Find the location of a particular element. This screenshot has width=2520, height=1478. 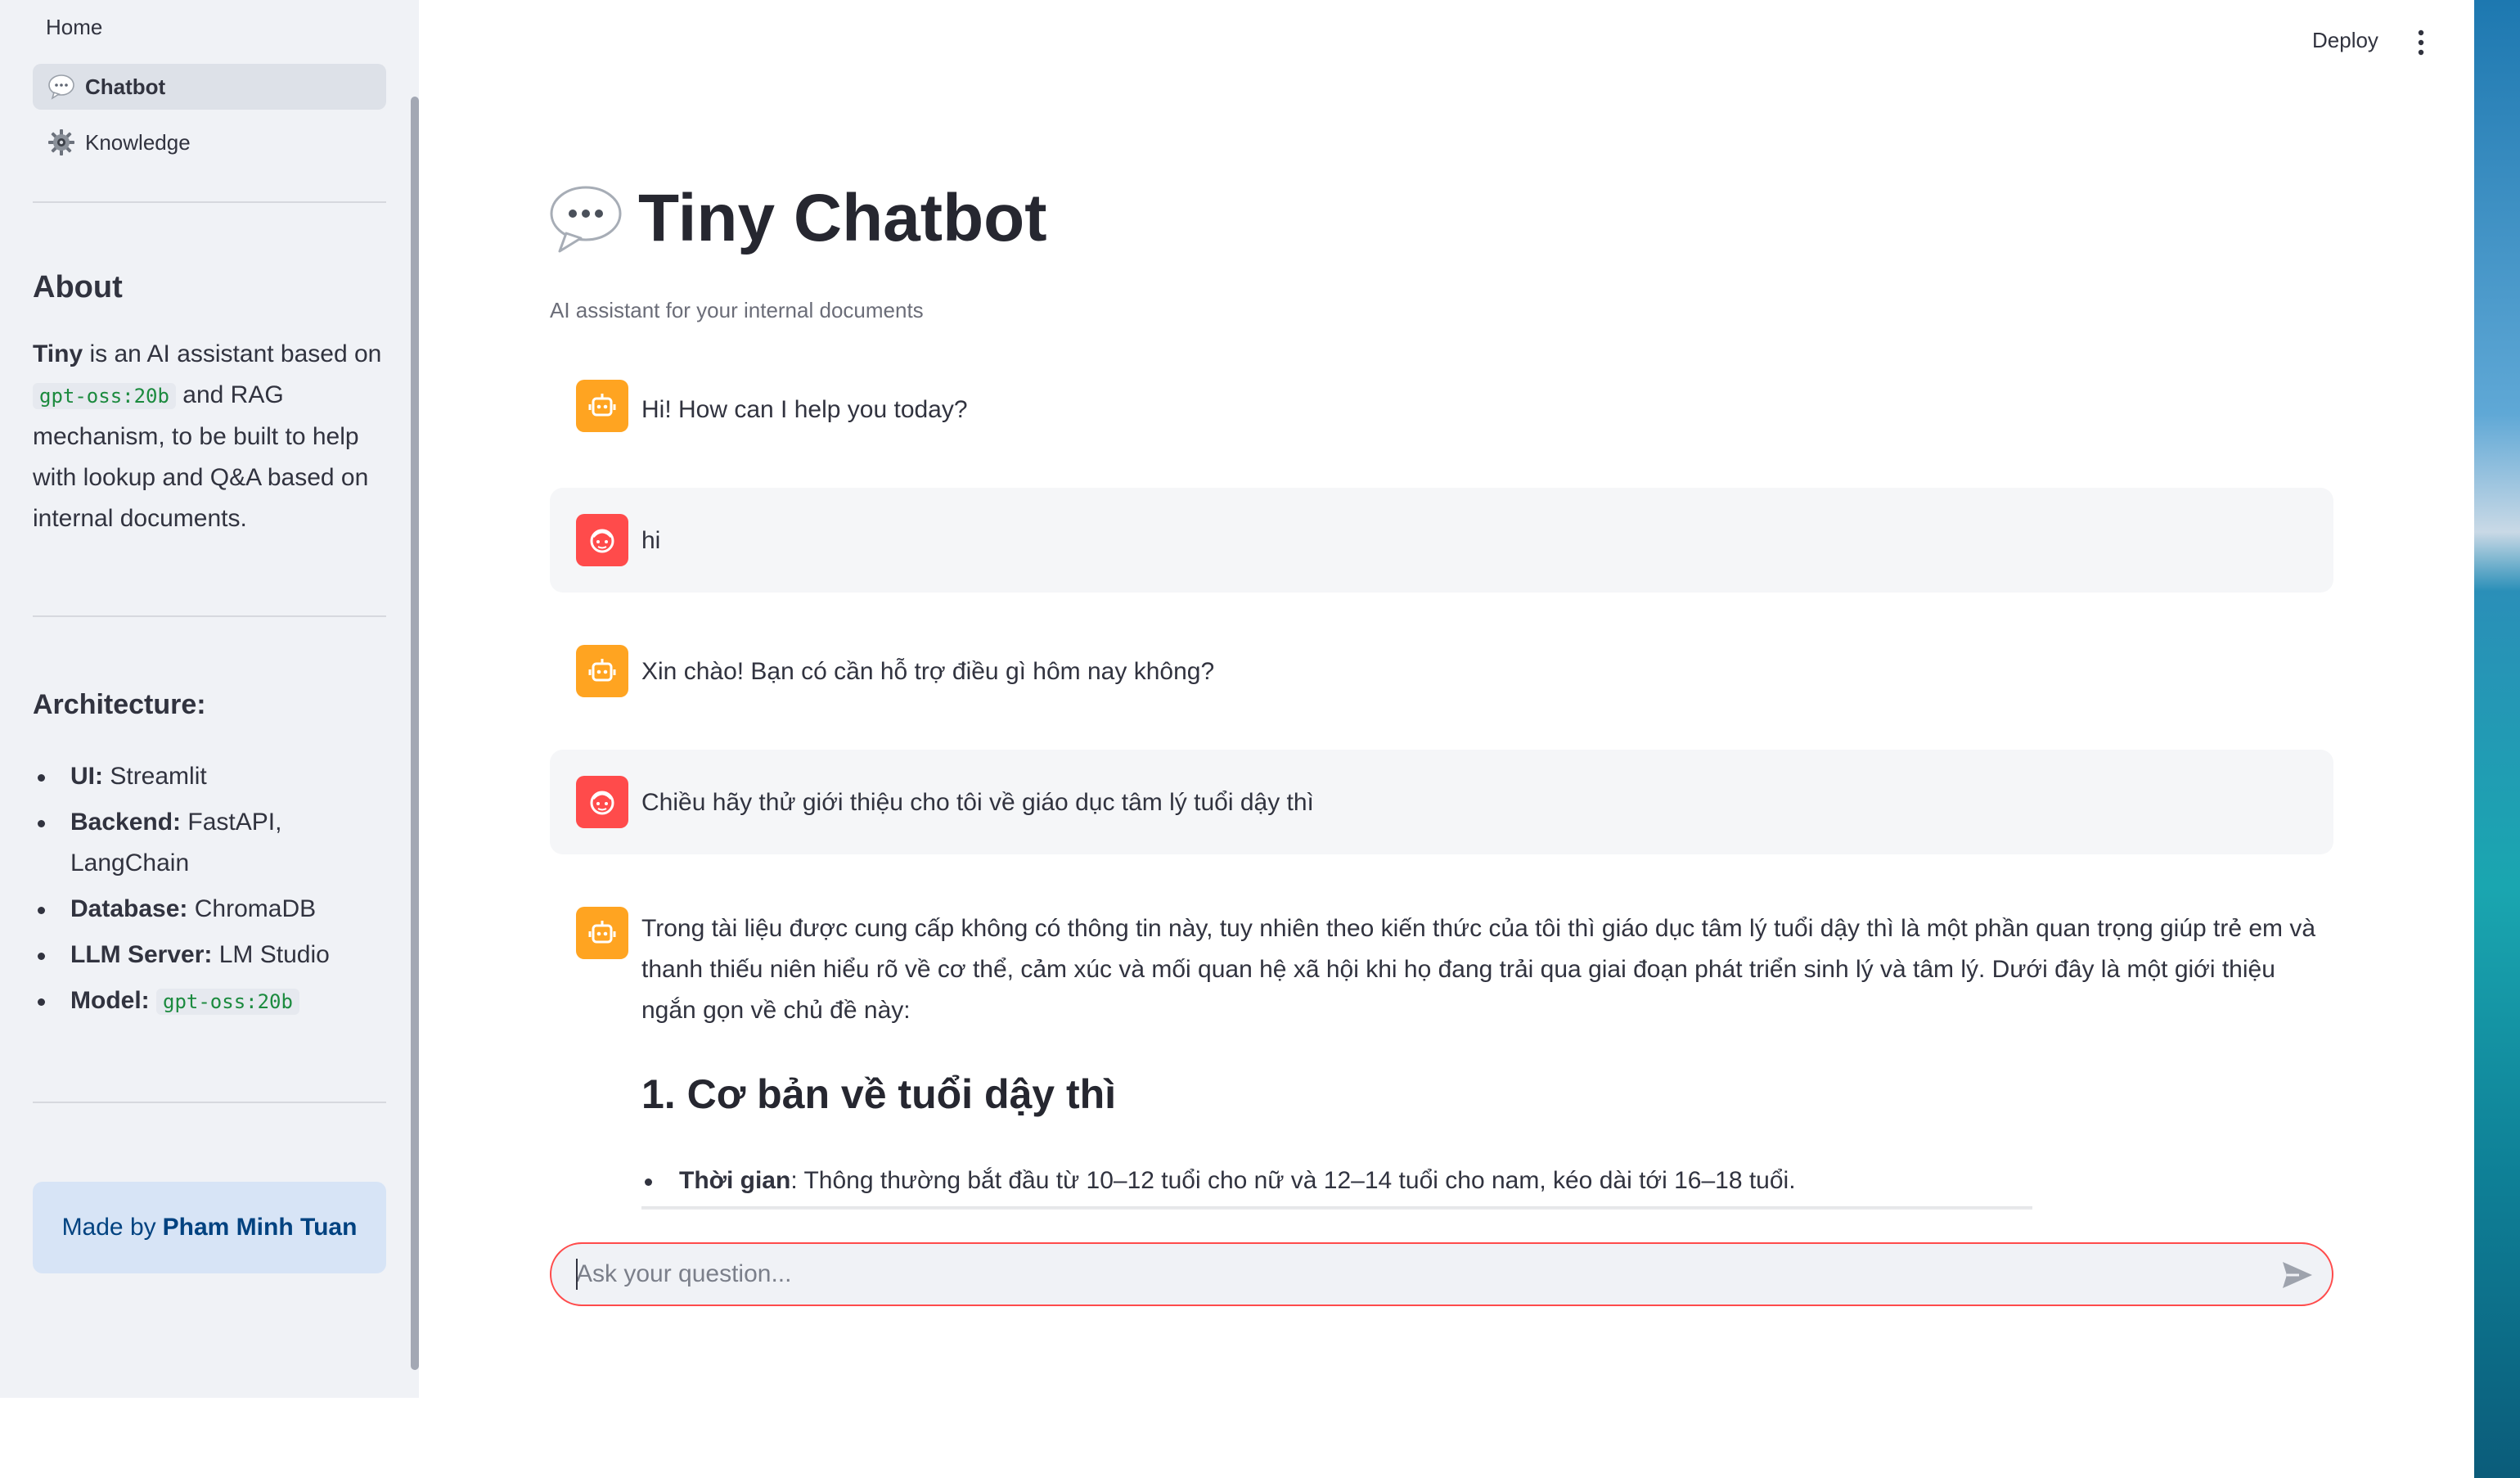

about-heading: About is located at coordinates (78, 287).